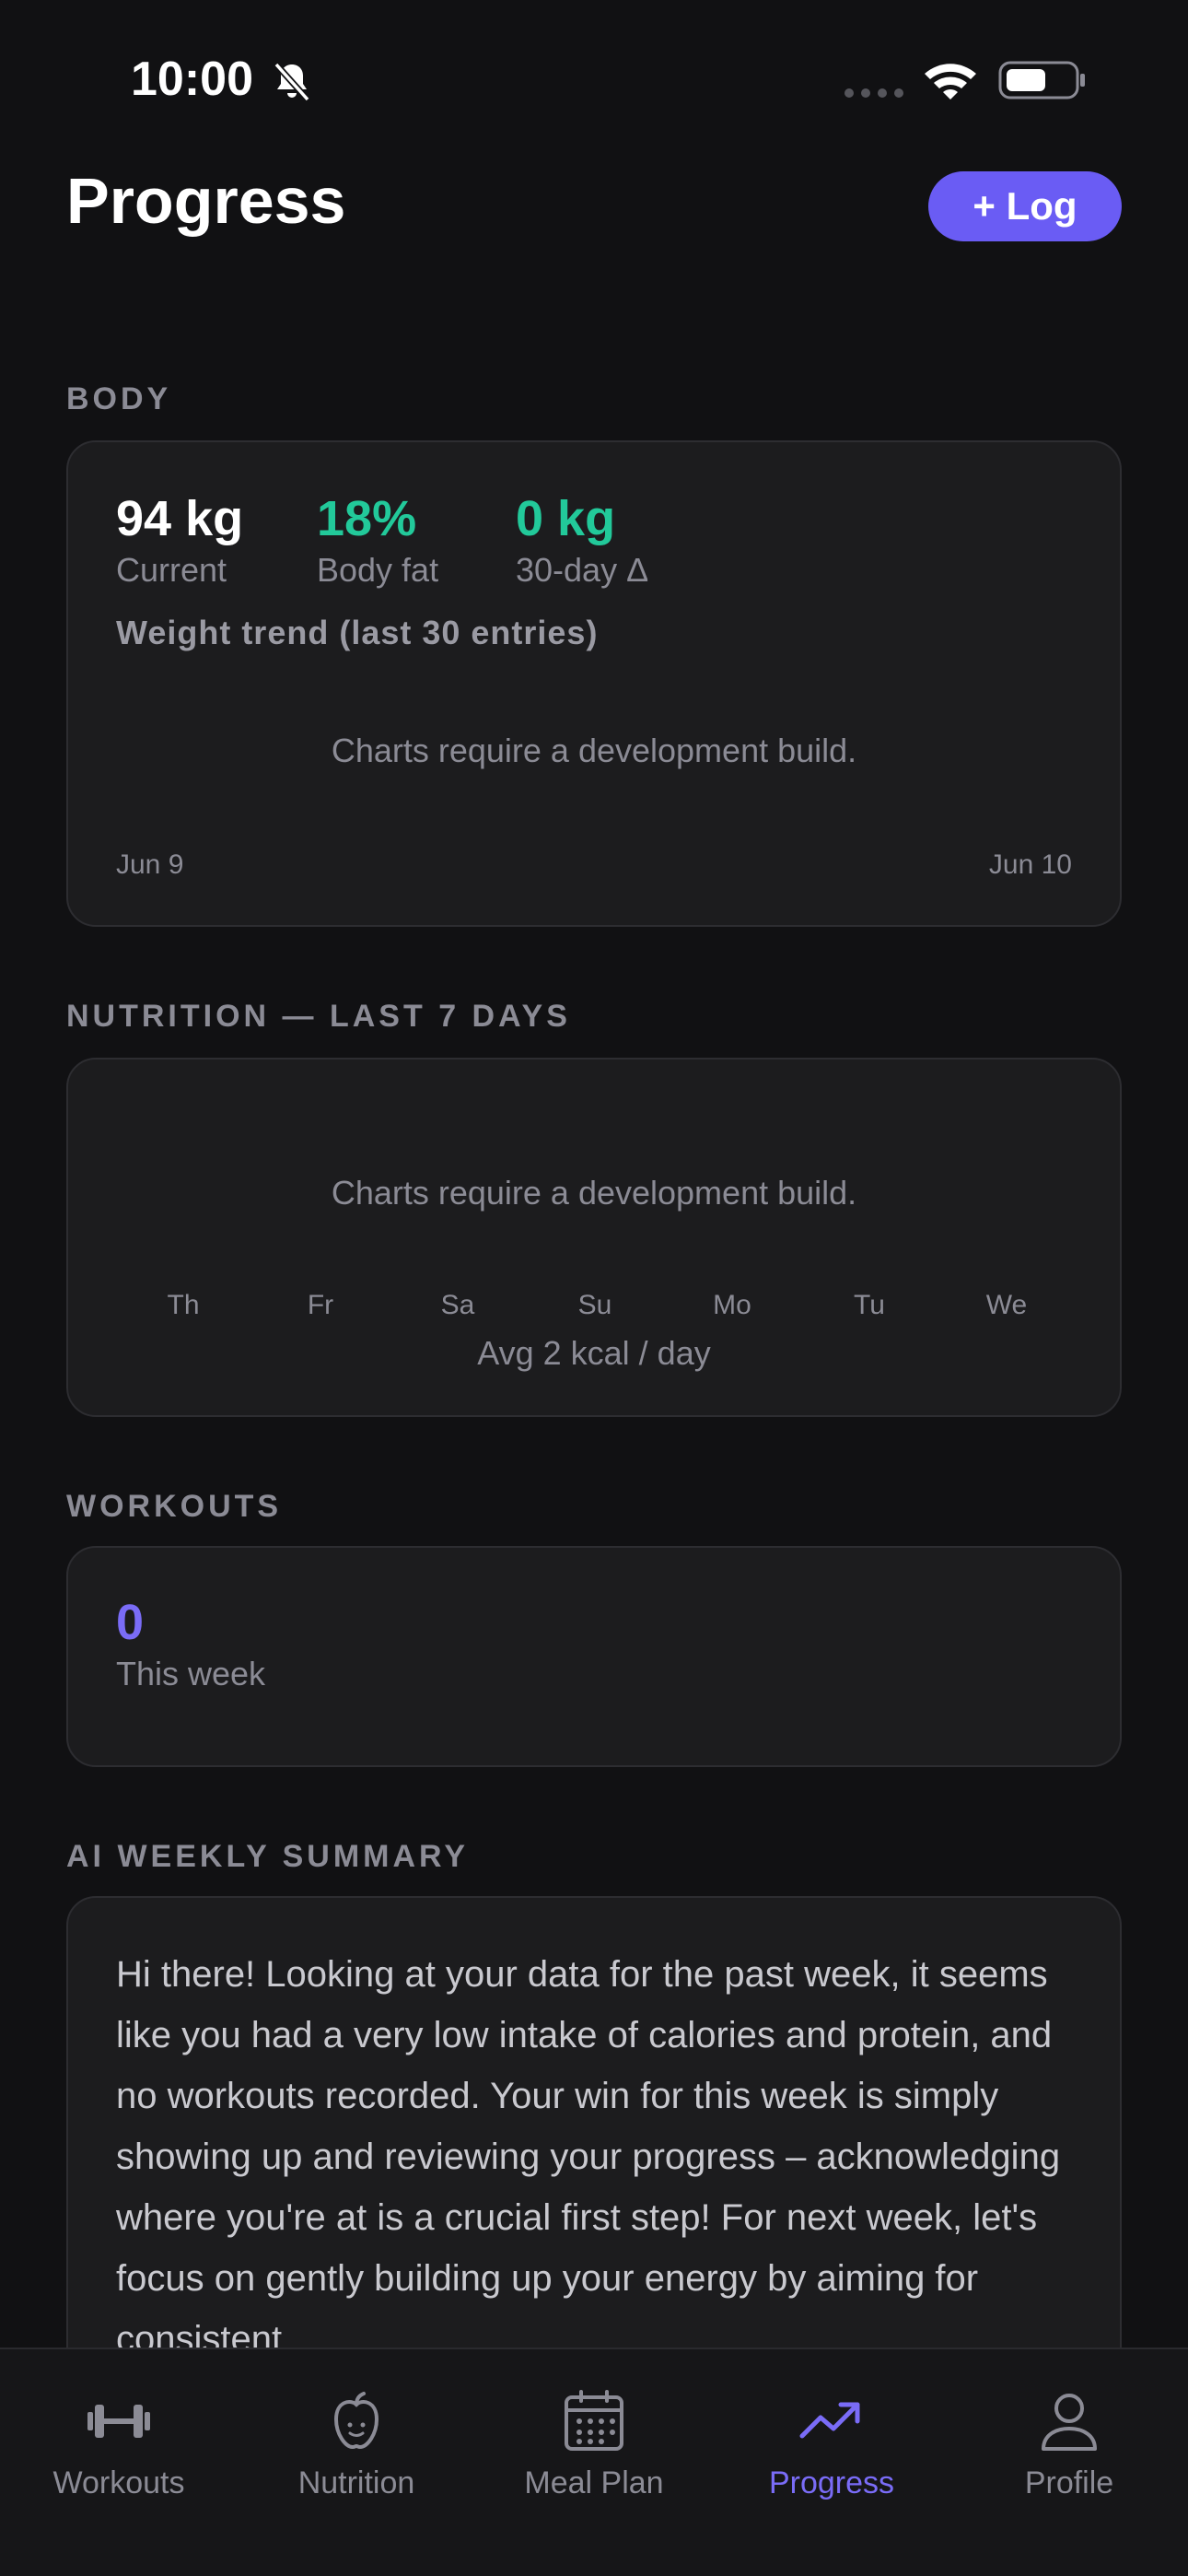 This screenshot has height=2576, width=1188. Describe the element at coordinates (119, 398) in the screenshot. I see `body-section-title: BODY` at that location.